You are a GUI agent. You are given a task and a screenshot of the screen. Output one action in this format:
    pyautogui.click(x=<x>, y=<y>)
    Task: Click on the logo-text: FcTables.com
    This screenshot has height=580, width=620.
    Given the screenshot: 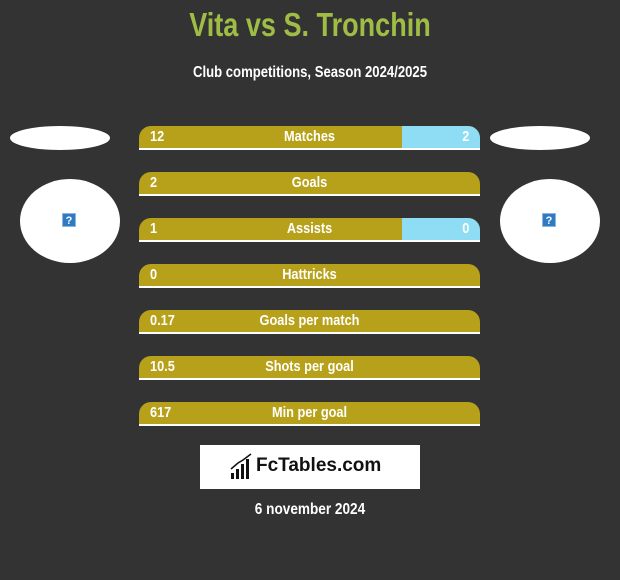 What is the action you would take?
    pyautogui.click(x=319, y=465)
    